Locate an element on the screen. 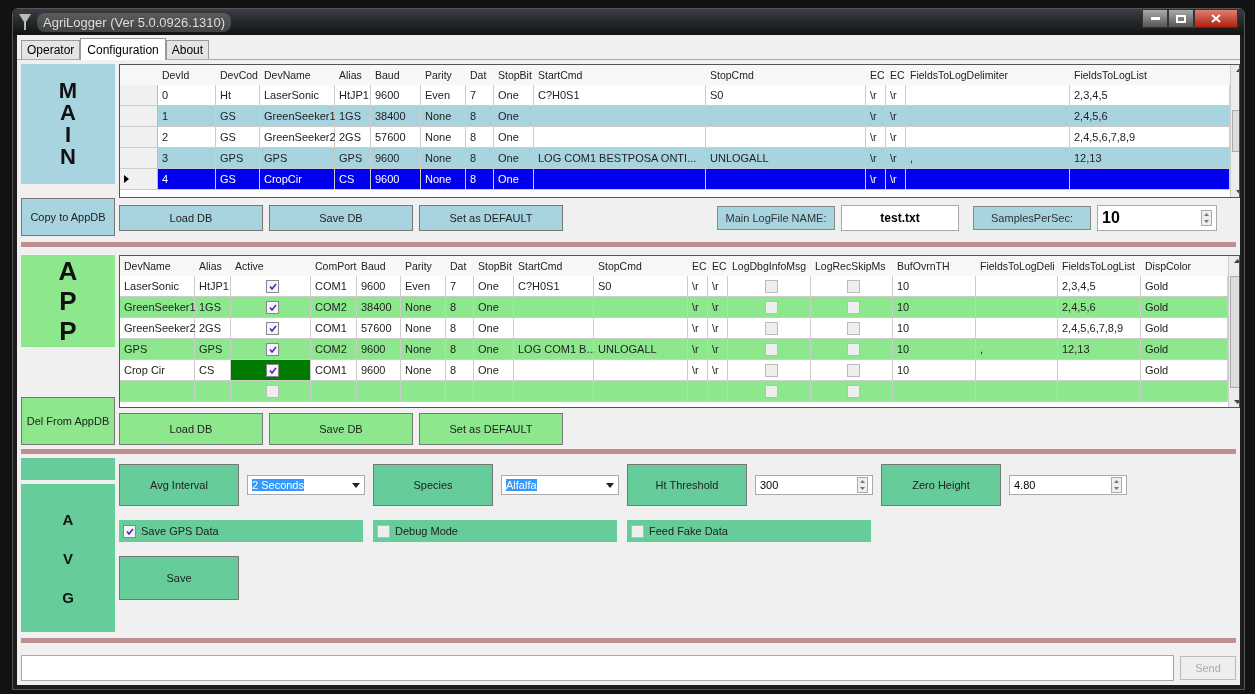 The image size is (1255, 694). setting-button: Avg Interval is located at coordinates (179, 485).